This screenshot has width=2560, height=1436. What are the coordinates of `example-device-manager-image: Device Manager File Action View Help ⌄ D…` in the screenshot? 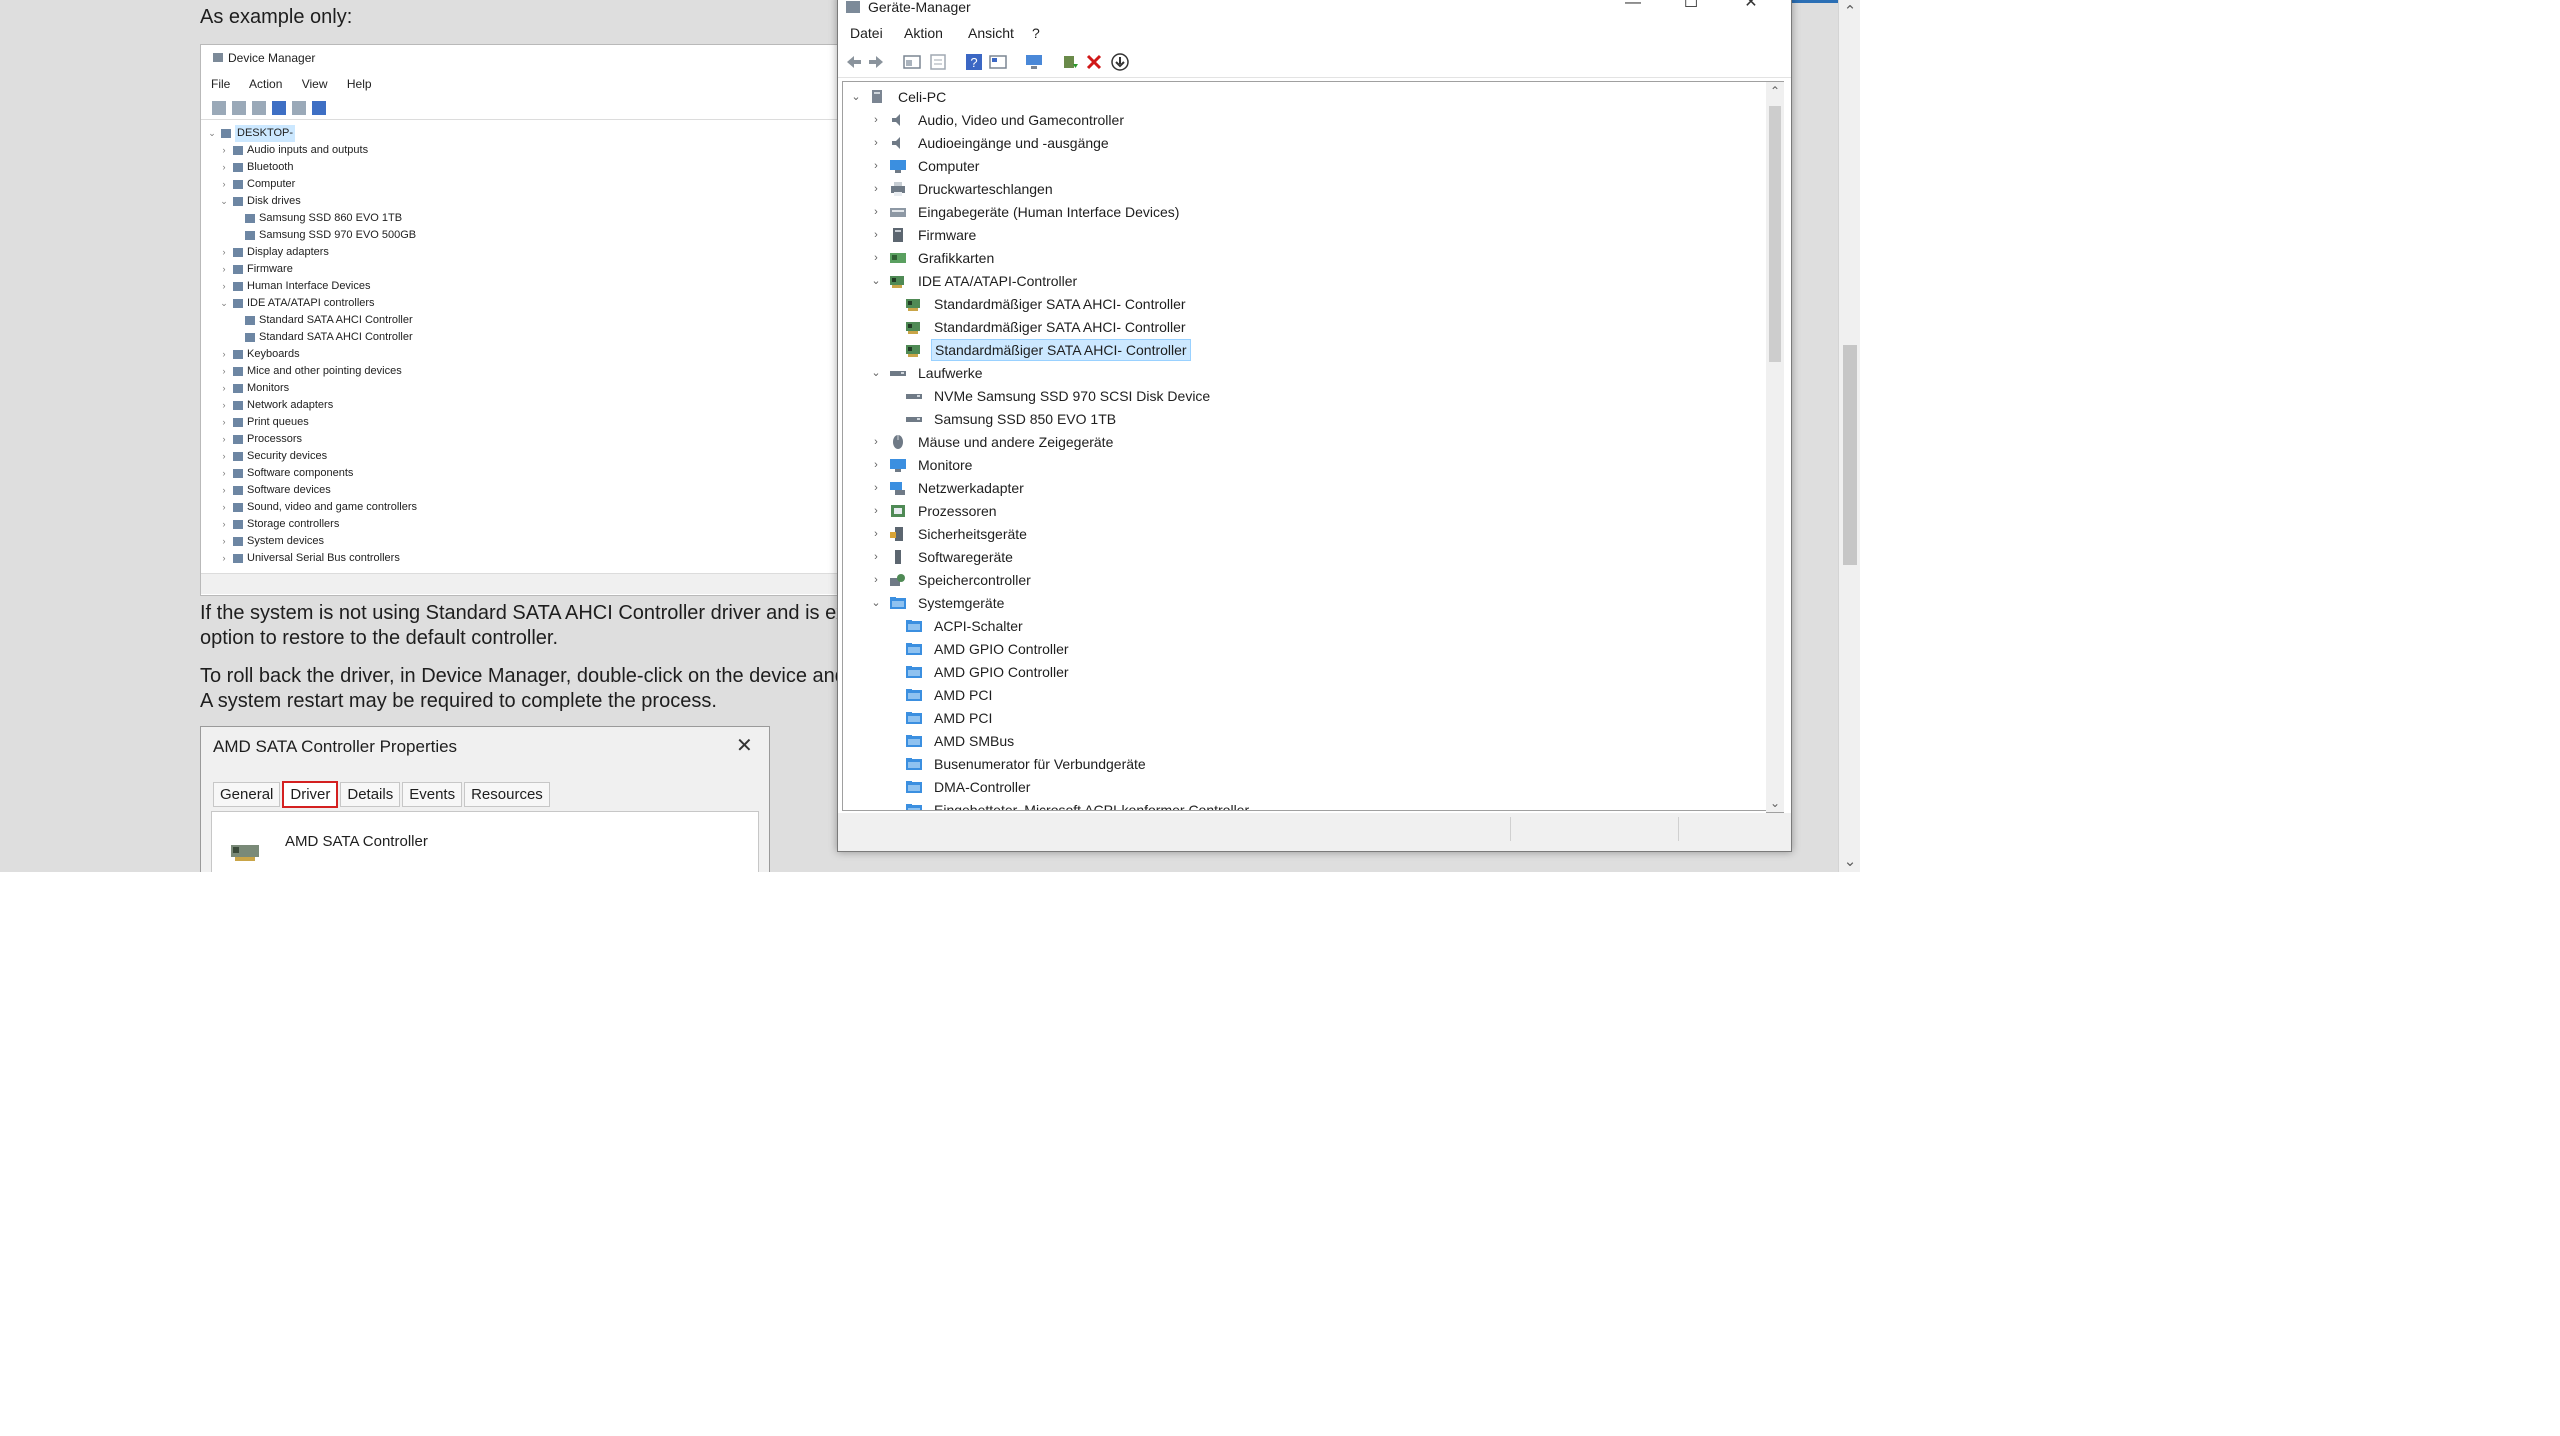 It's located at (521, 320).